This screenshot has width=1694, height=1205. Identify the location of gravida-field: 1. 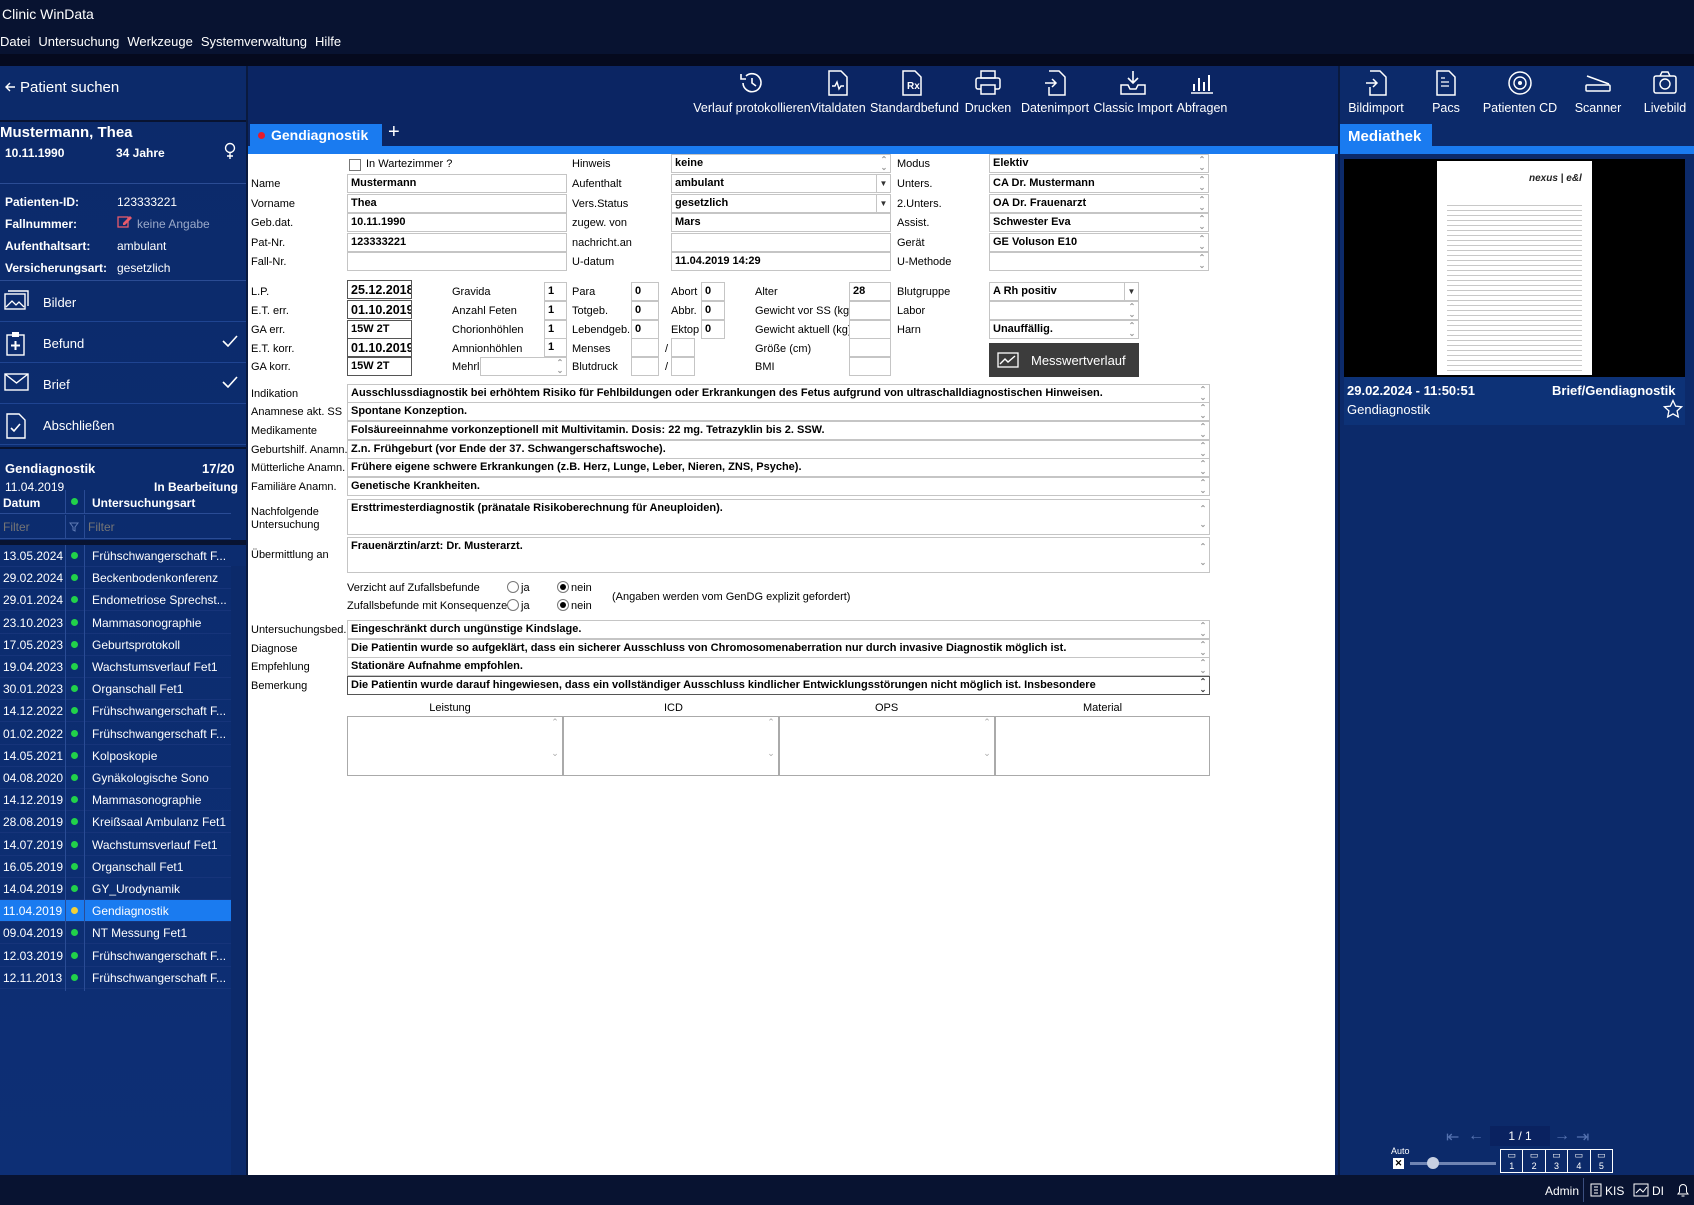
(555, 291).